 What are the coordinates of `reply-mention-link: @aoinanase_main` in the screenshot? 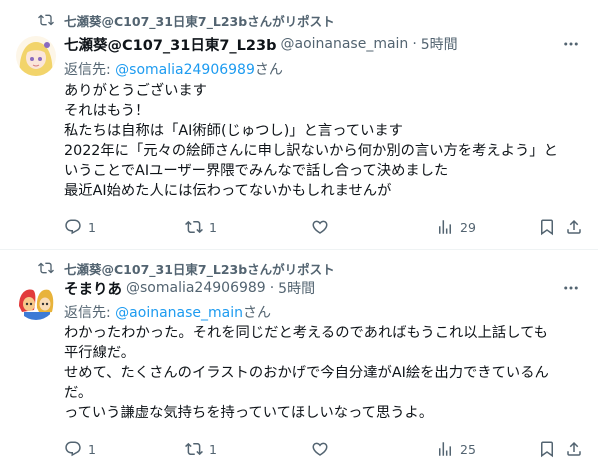 It's located at (179, 313).